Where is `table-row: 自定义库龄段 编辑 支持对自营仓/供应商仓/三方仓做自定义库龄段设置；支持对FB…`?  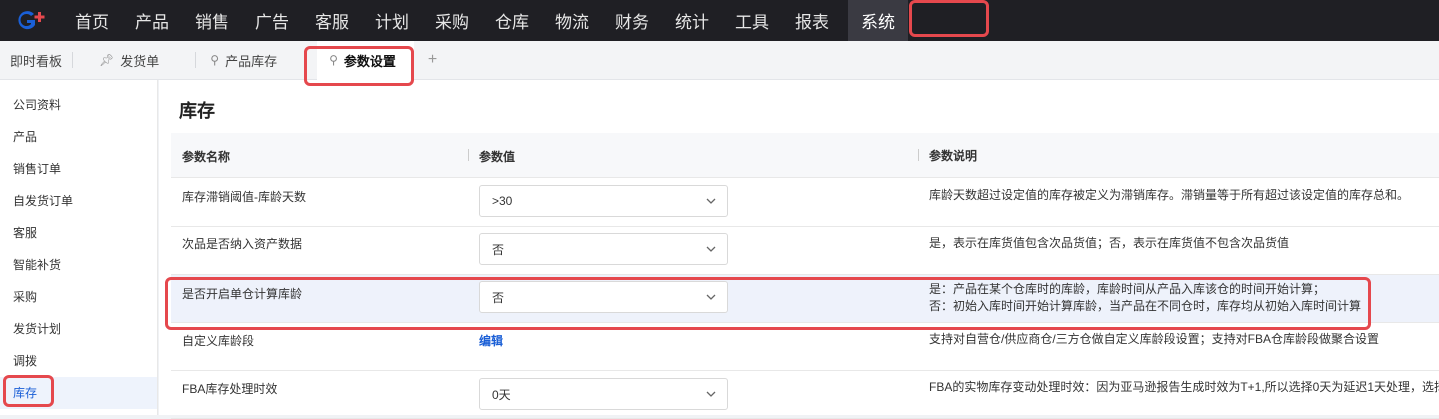 table-row: 自定义库龄段 编辑 支持对自营仓/供应商仓/三方仓做自定义库龄段设置；支持对FB… is located at coordinates (805, 347).